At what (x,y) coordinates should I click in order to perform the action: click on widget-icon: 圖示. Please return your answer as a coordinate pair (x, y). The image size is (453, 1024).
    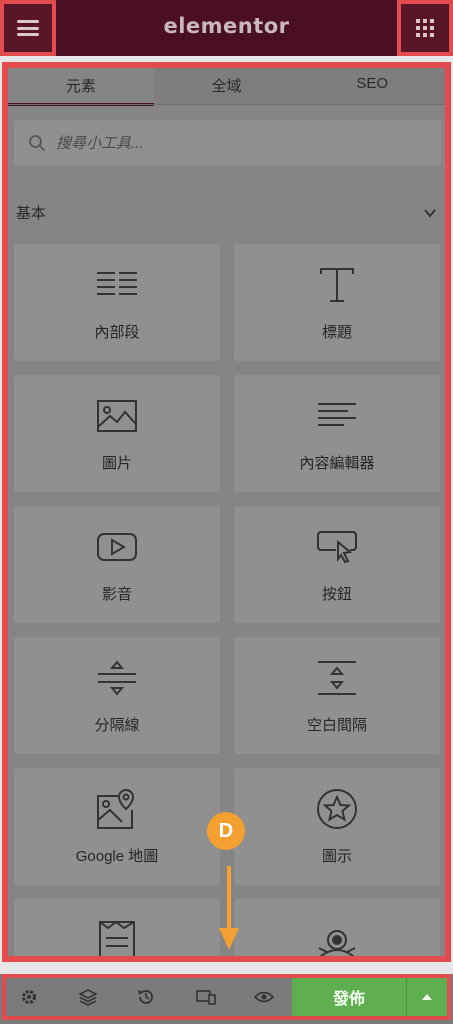
    Looking at the image, I should click on (337, 826).